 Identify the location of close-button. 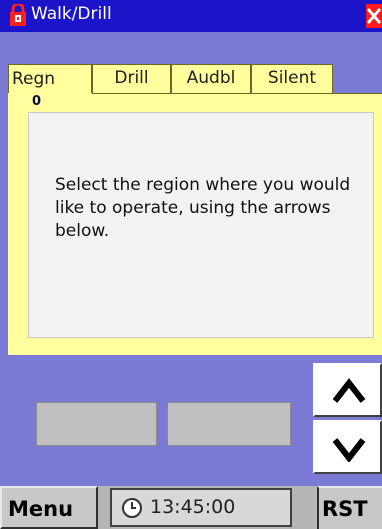
(374, 16).